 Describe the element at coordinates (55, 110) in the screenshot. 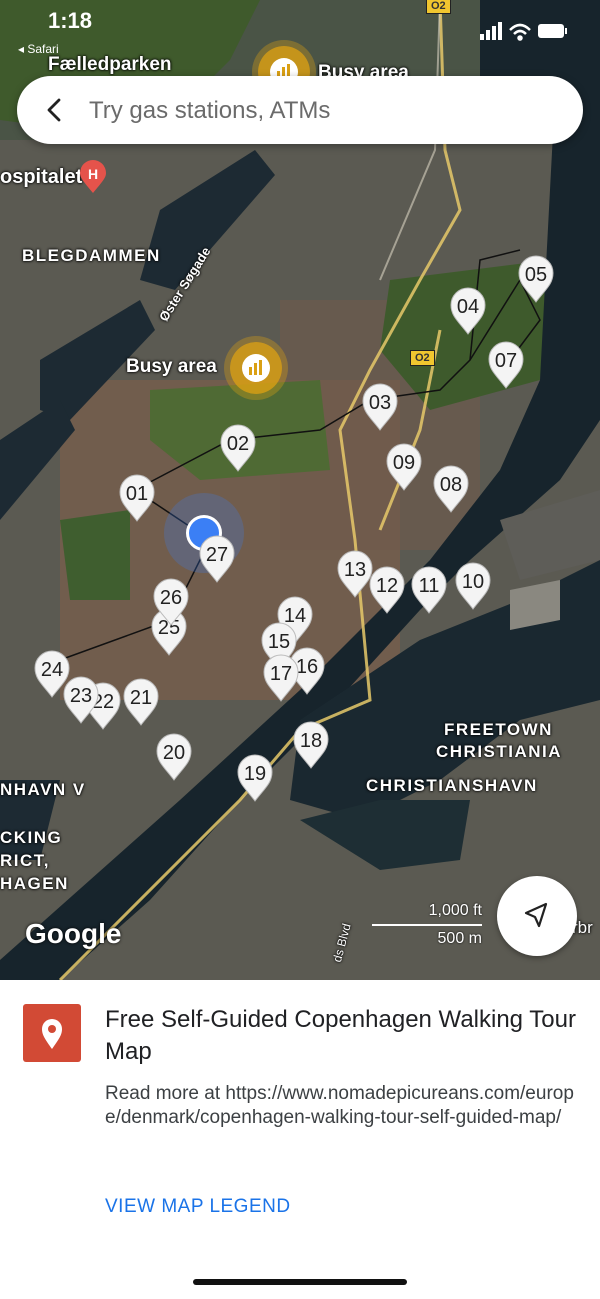

I see `back-arrow-icon` at that location.